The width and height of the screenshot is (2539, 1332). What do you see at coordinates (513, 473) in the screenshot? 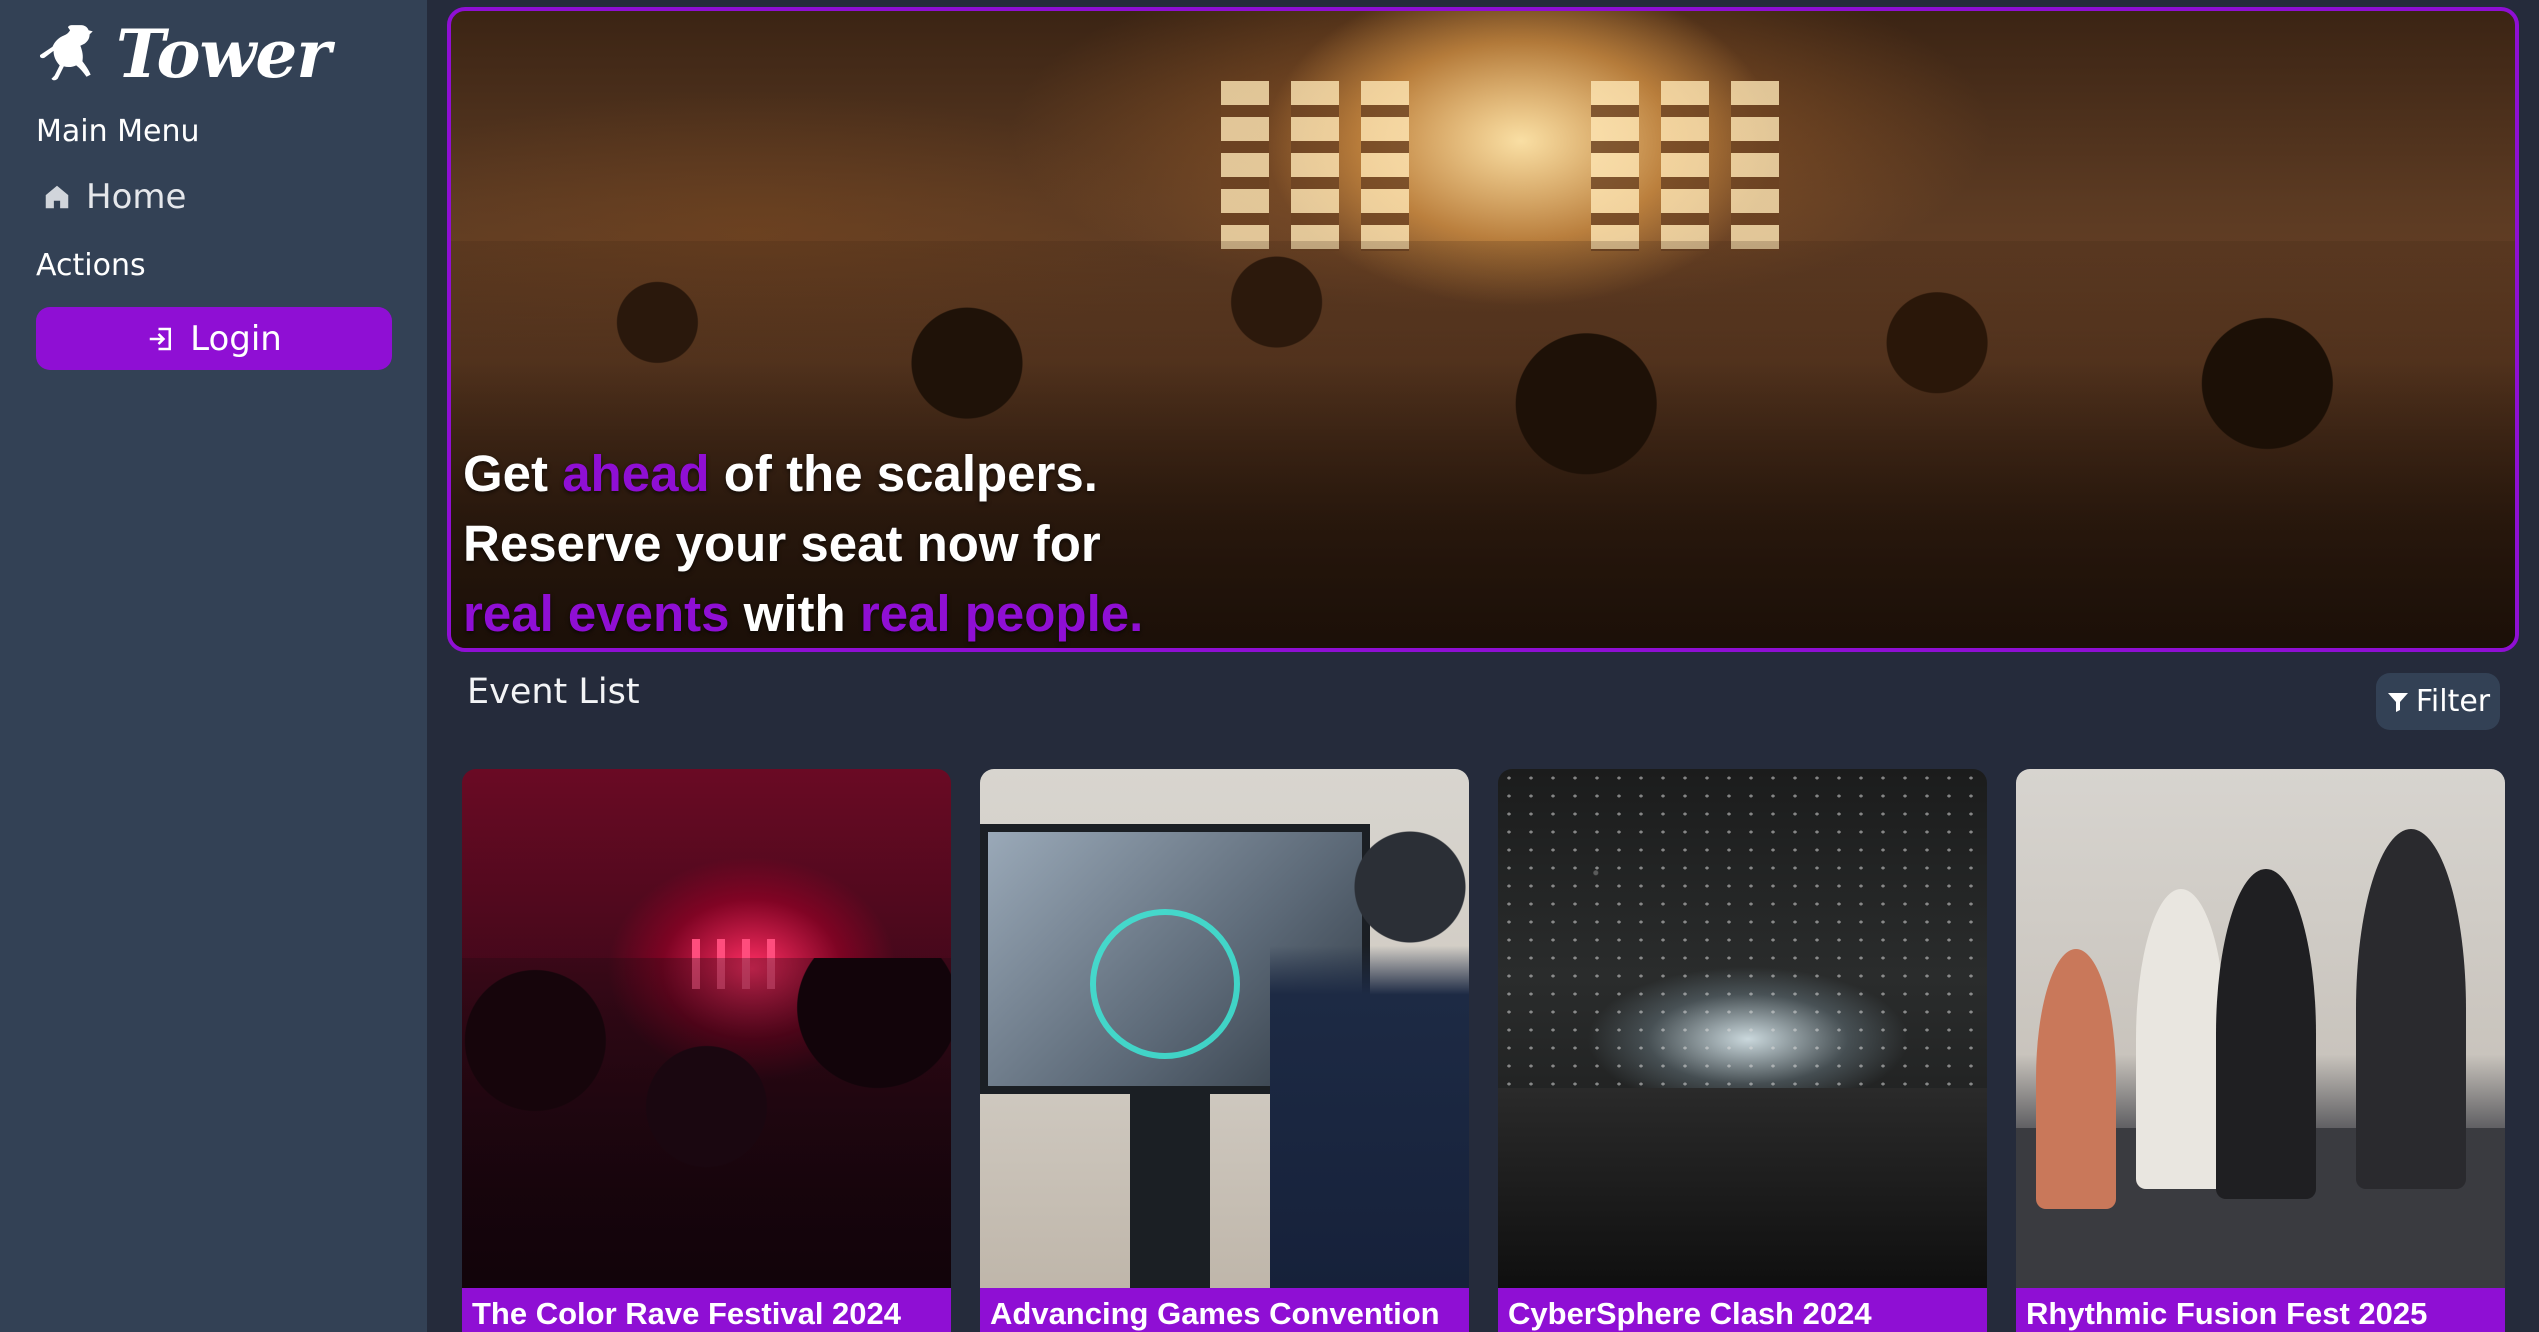
I see `hero-text: Get` at bounding box center [513, 473].